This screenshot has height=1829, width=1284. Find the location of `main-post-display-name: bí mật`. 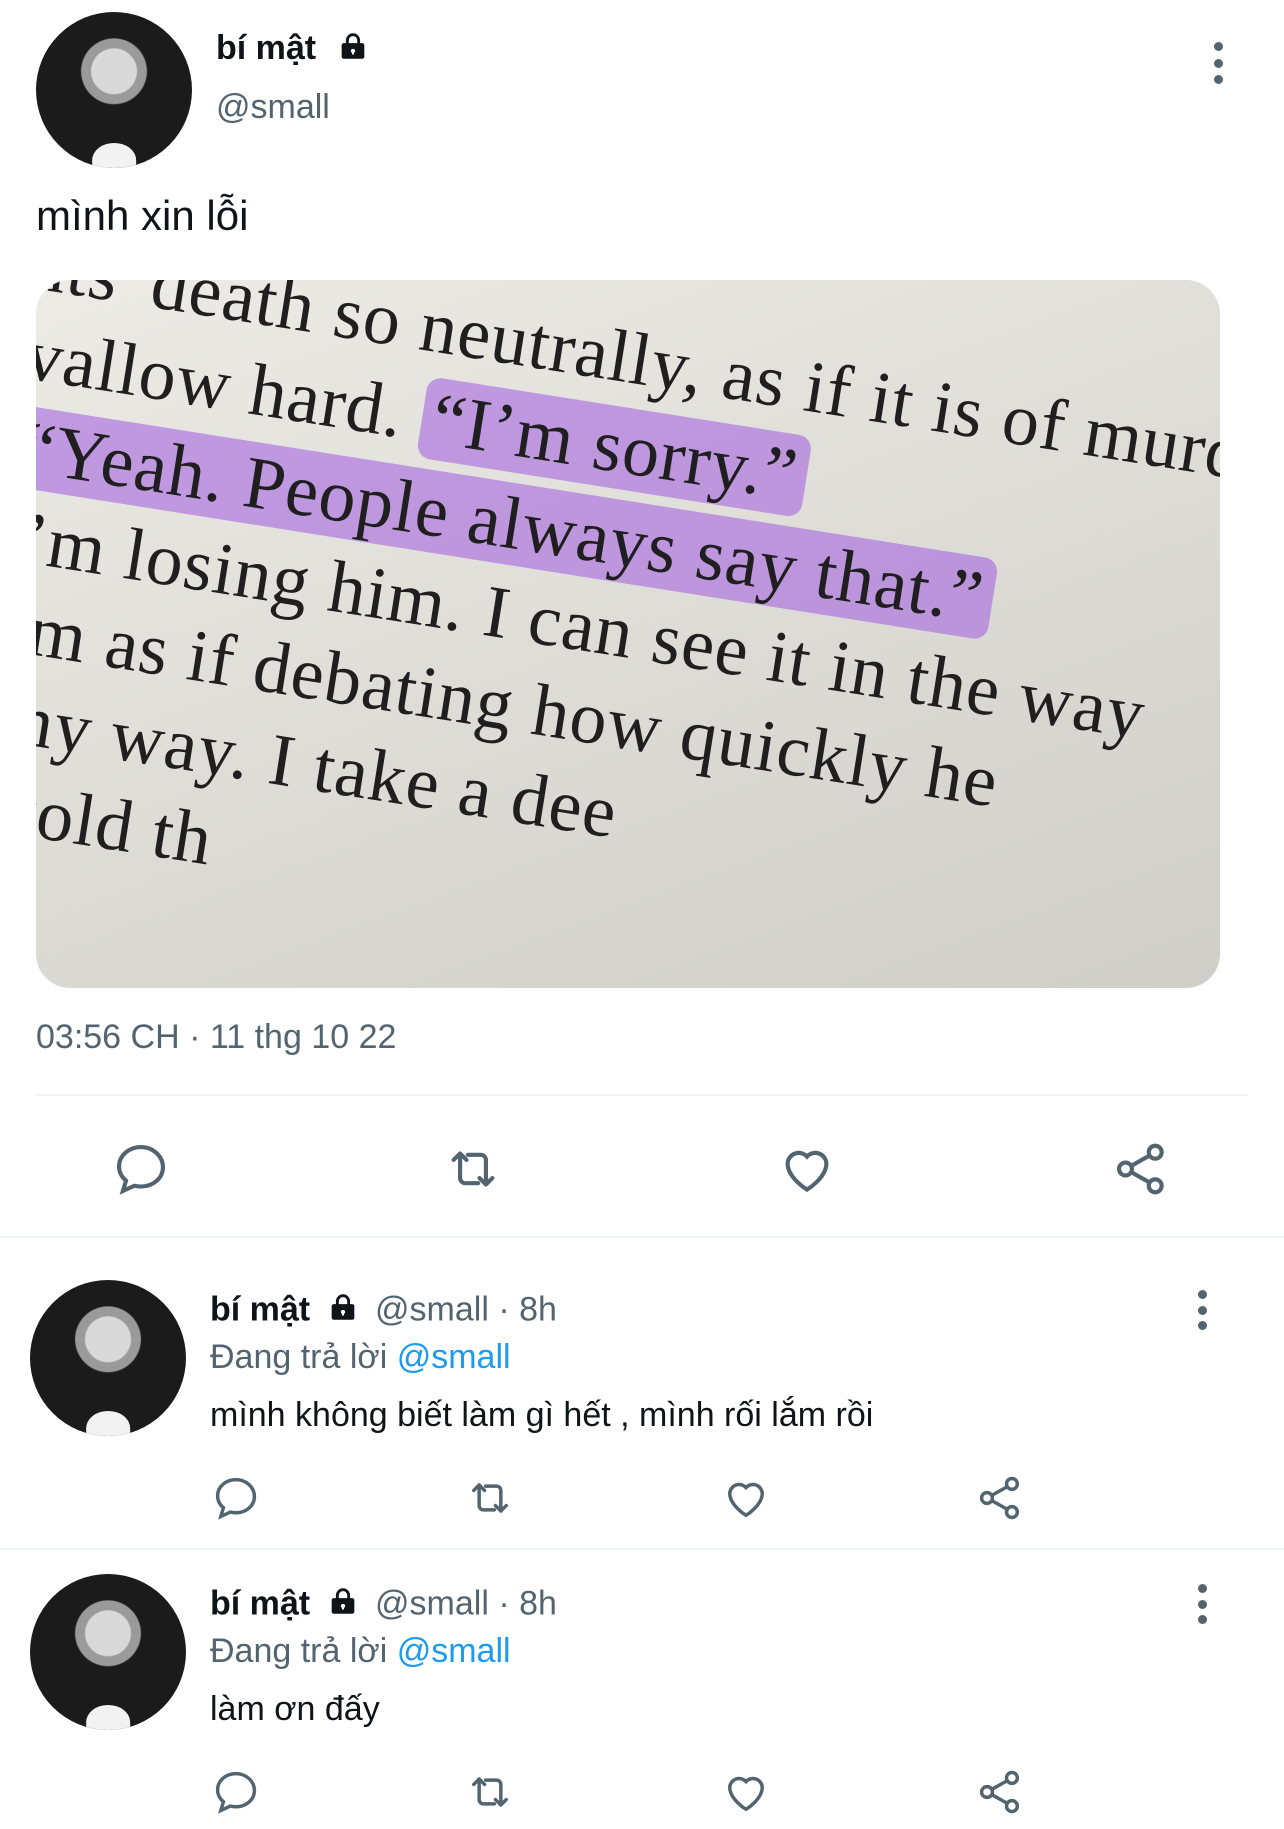

main-post-display-name: bí mật is located at coordinates (293, 50).